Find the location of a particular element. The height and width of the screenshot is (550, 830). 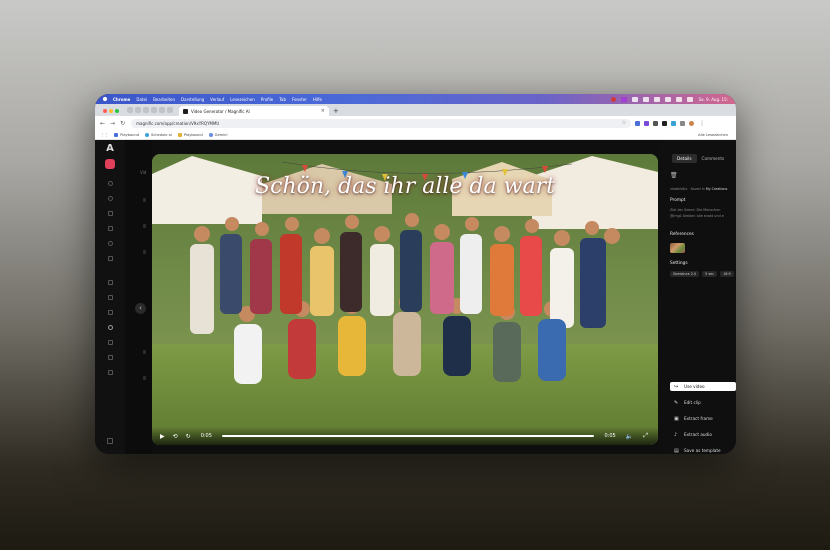

menu-item-verlauf: Verlauf is located at coordinates (217, 99).